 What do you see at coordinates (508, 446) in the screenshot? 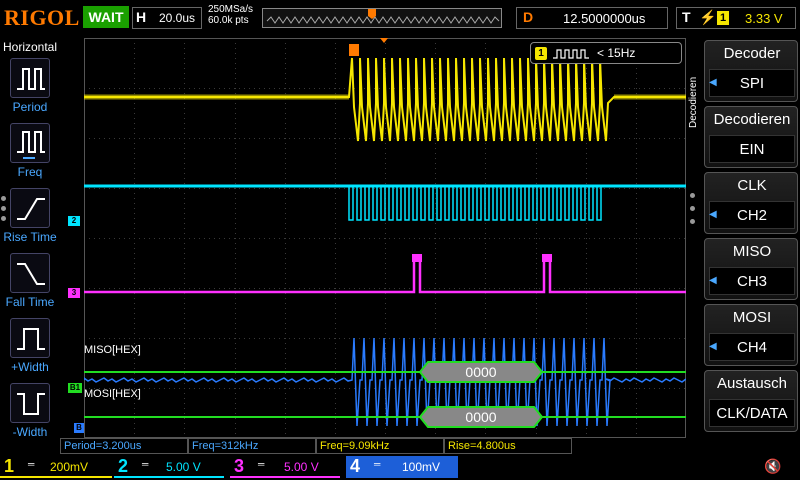
I see `rise-result: Rise=4.800us` at bounding box center [508, 446].